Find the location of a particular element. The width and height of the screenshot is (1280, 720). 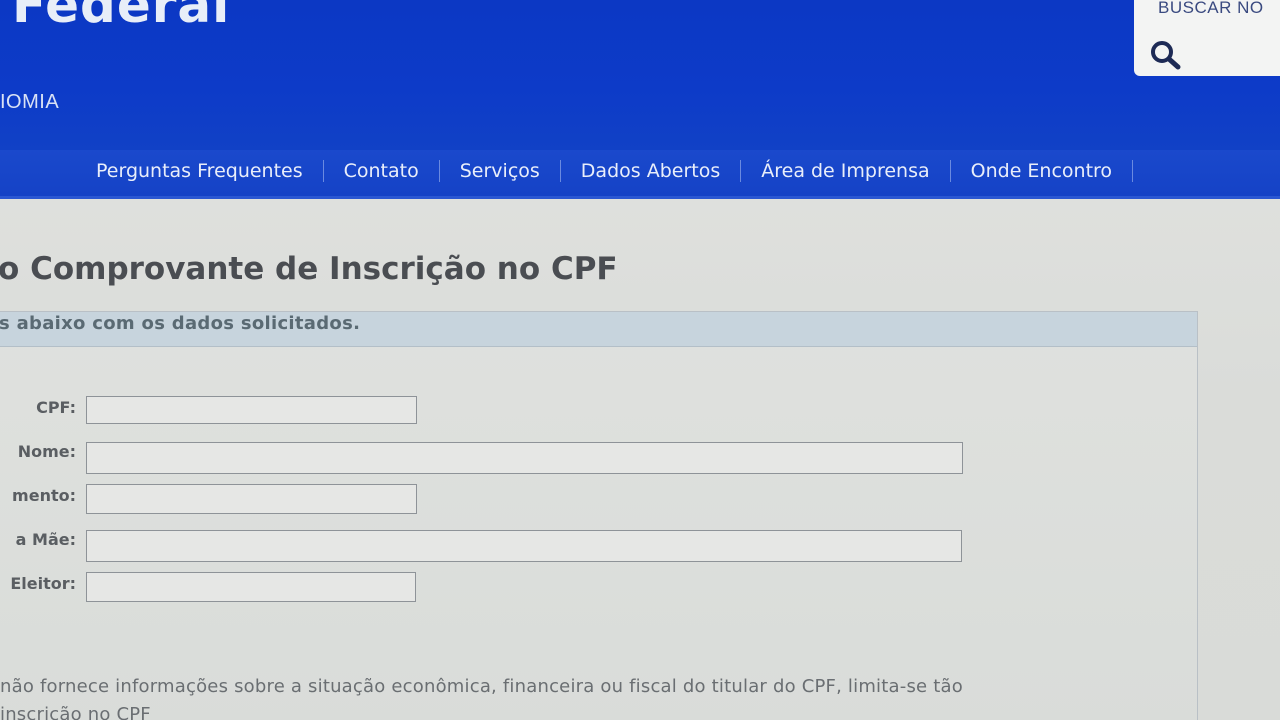

titulo-eleitor-label: Eleitor: is located at coordinates (43, 583).